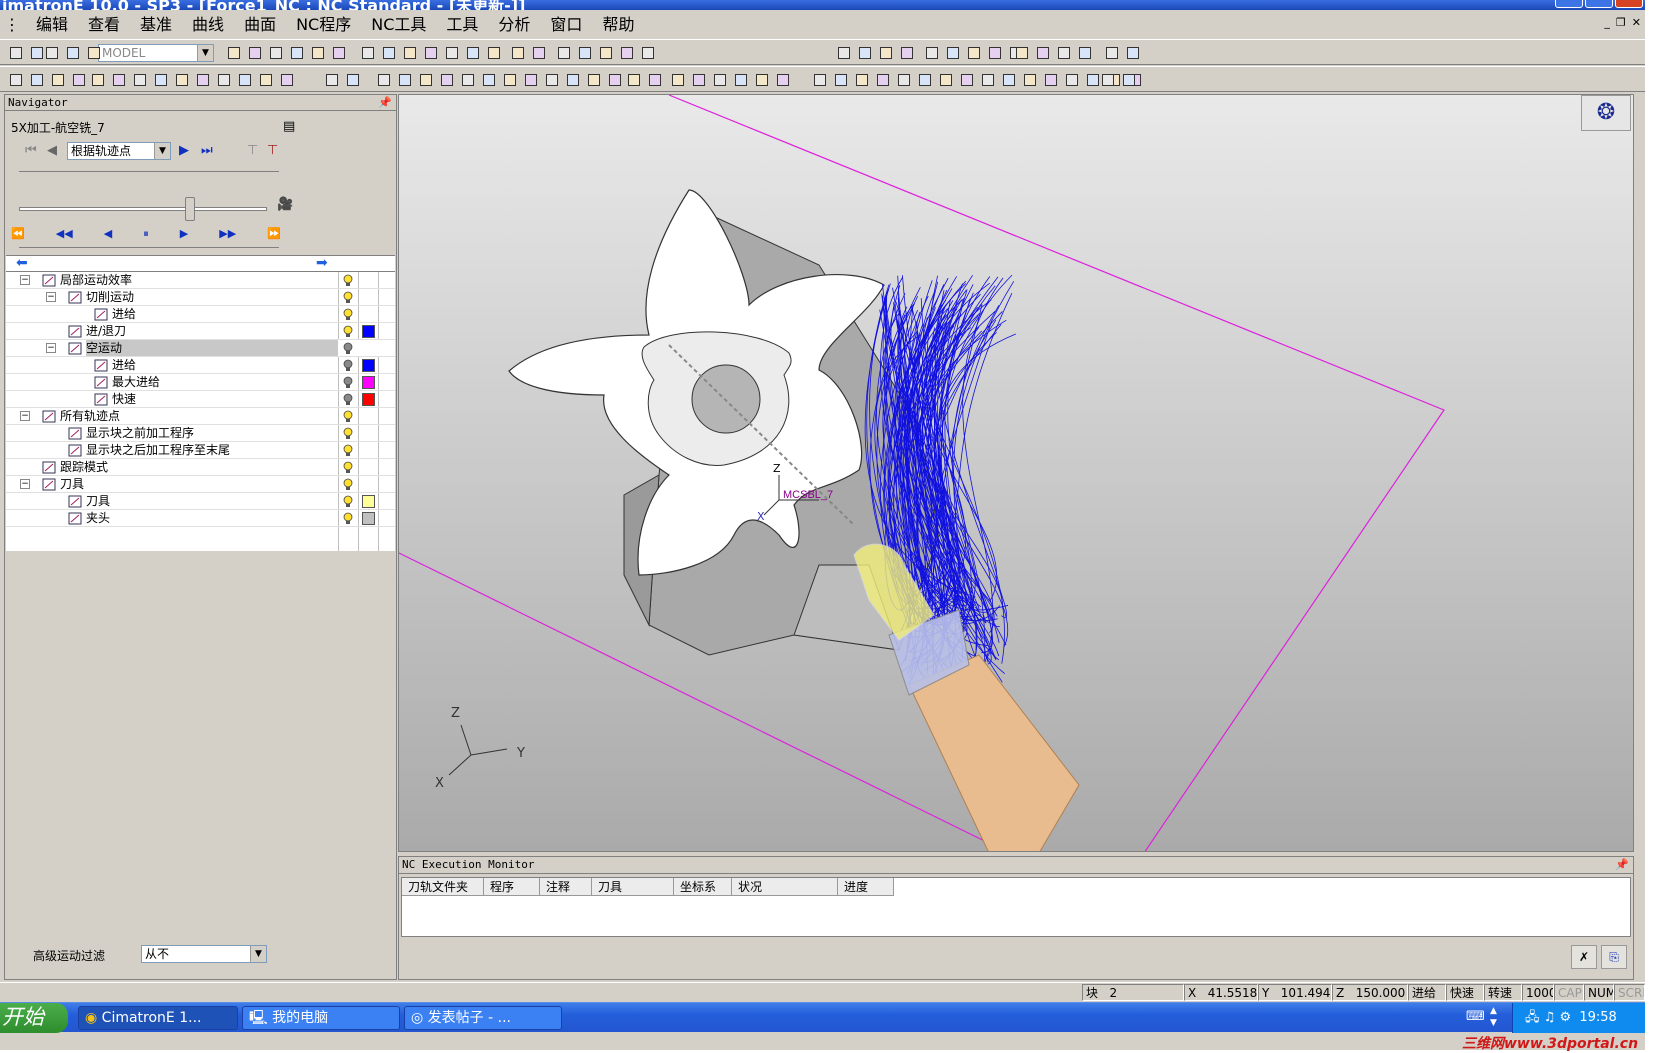 This screenshot has height=1053, width=1680. What do you see at coordinates (190, 209) in the screenshot?
I see `playback-slider-thumb` at bounding box center [190, 209].